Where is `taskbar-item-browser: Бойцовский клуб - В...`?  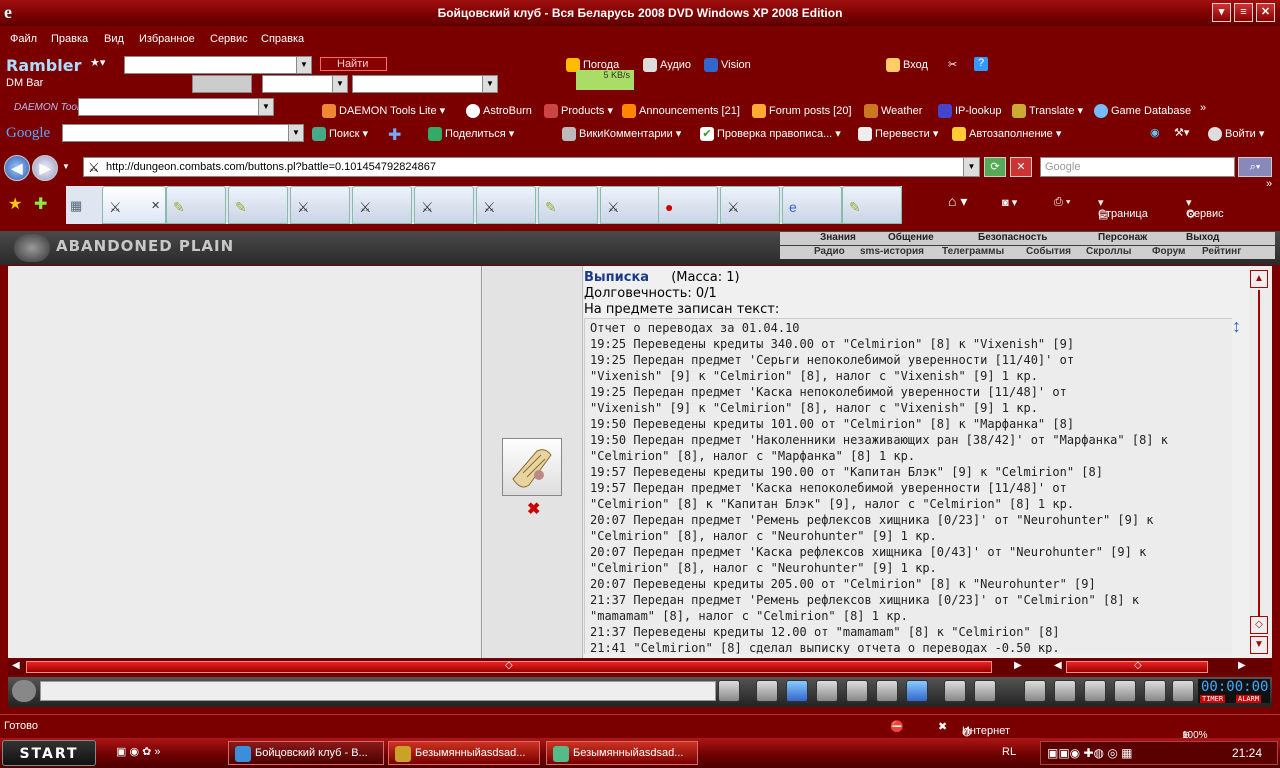 taskbar-item-browser: Бойцовский клуб - В... is located at coordinates (306, 753).